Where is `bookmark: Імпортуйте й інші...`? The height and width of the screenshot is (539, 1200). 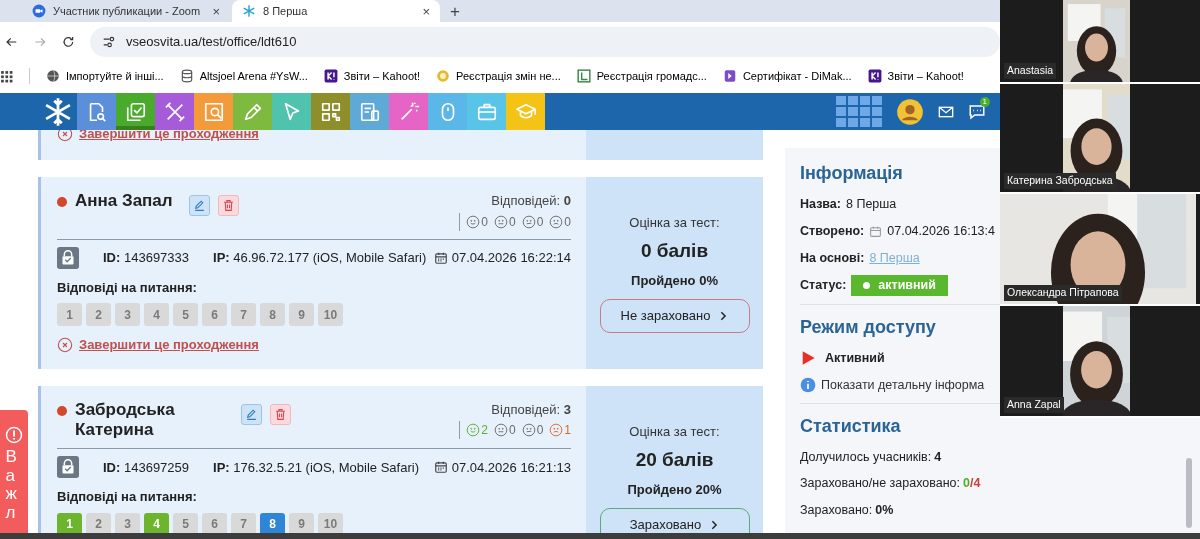 bookmark: Імпортуйте й інші... is located at coordinates (105, 76).